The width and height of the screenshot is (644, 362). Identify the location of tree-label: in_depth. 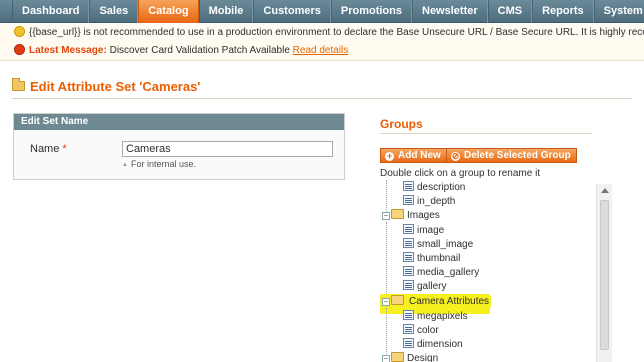
(436, 201).